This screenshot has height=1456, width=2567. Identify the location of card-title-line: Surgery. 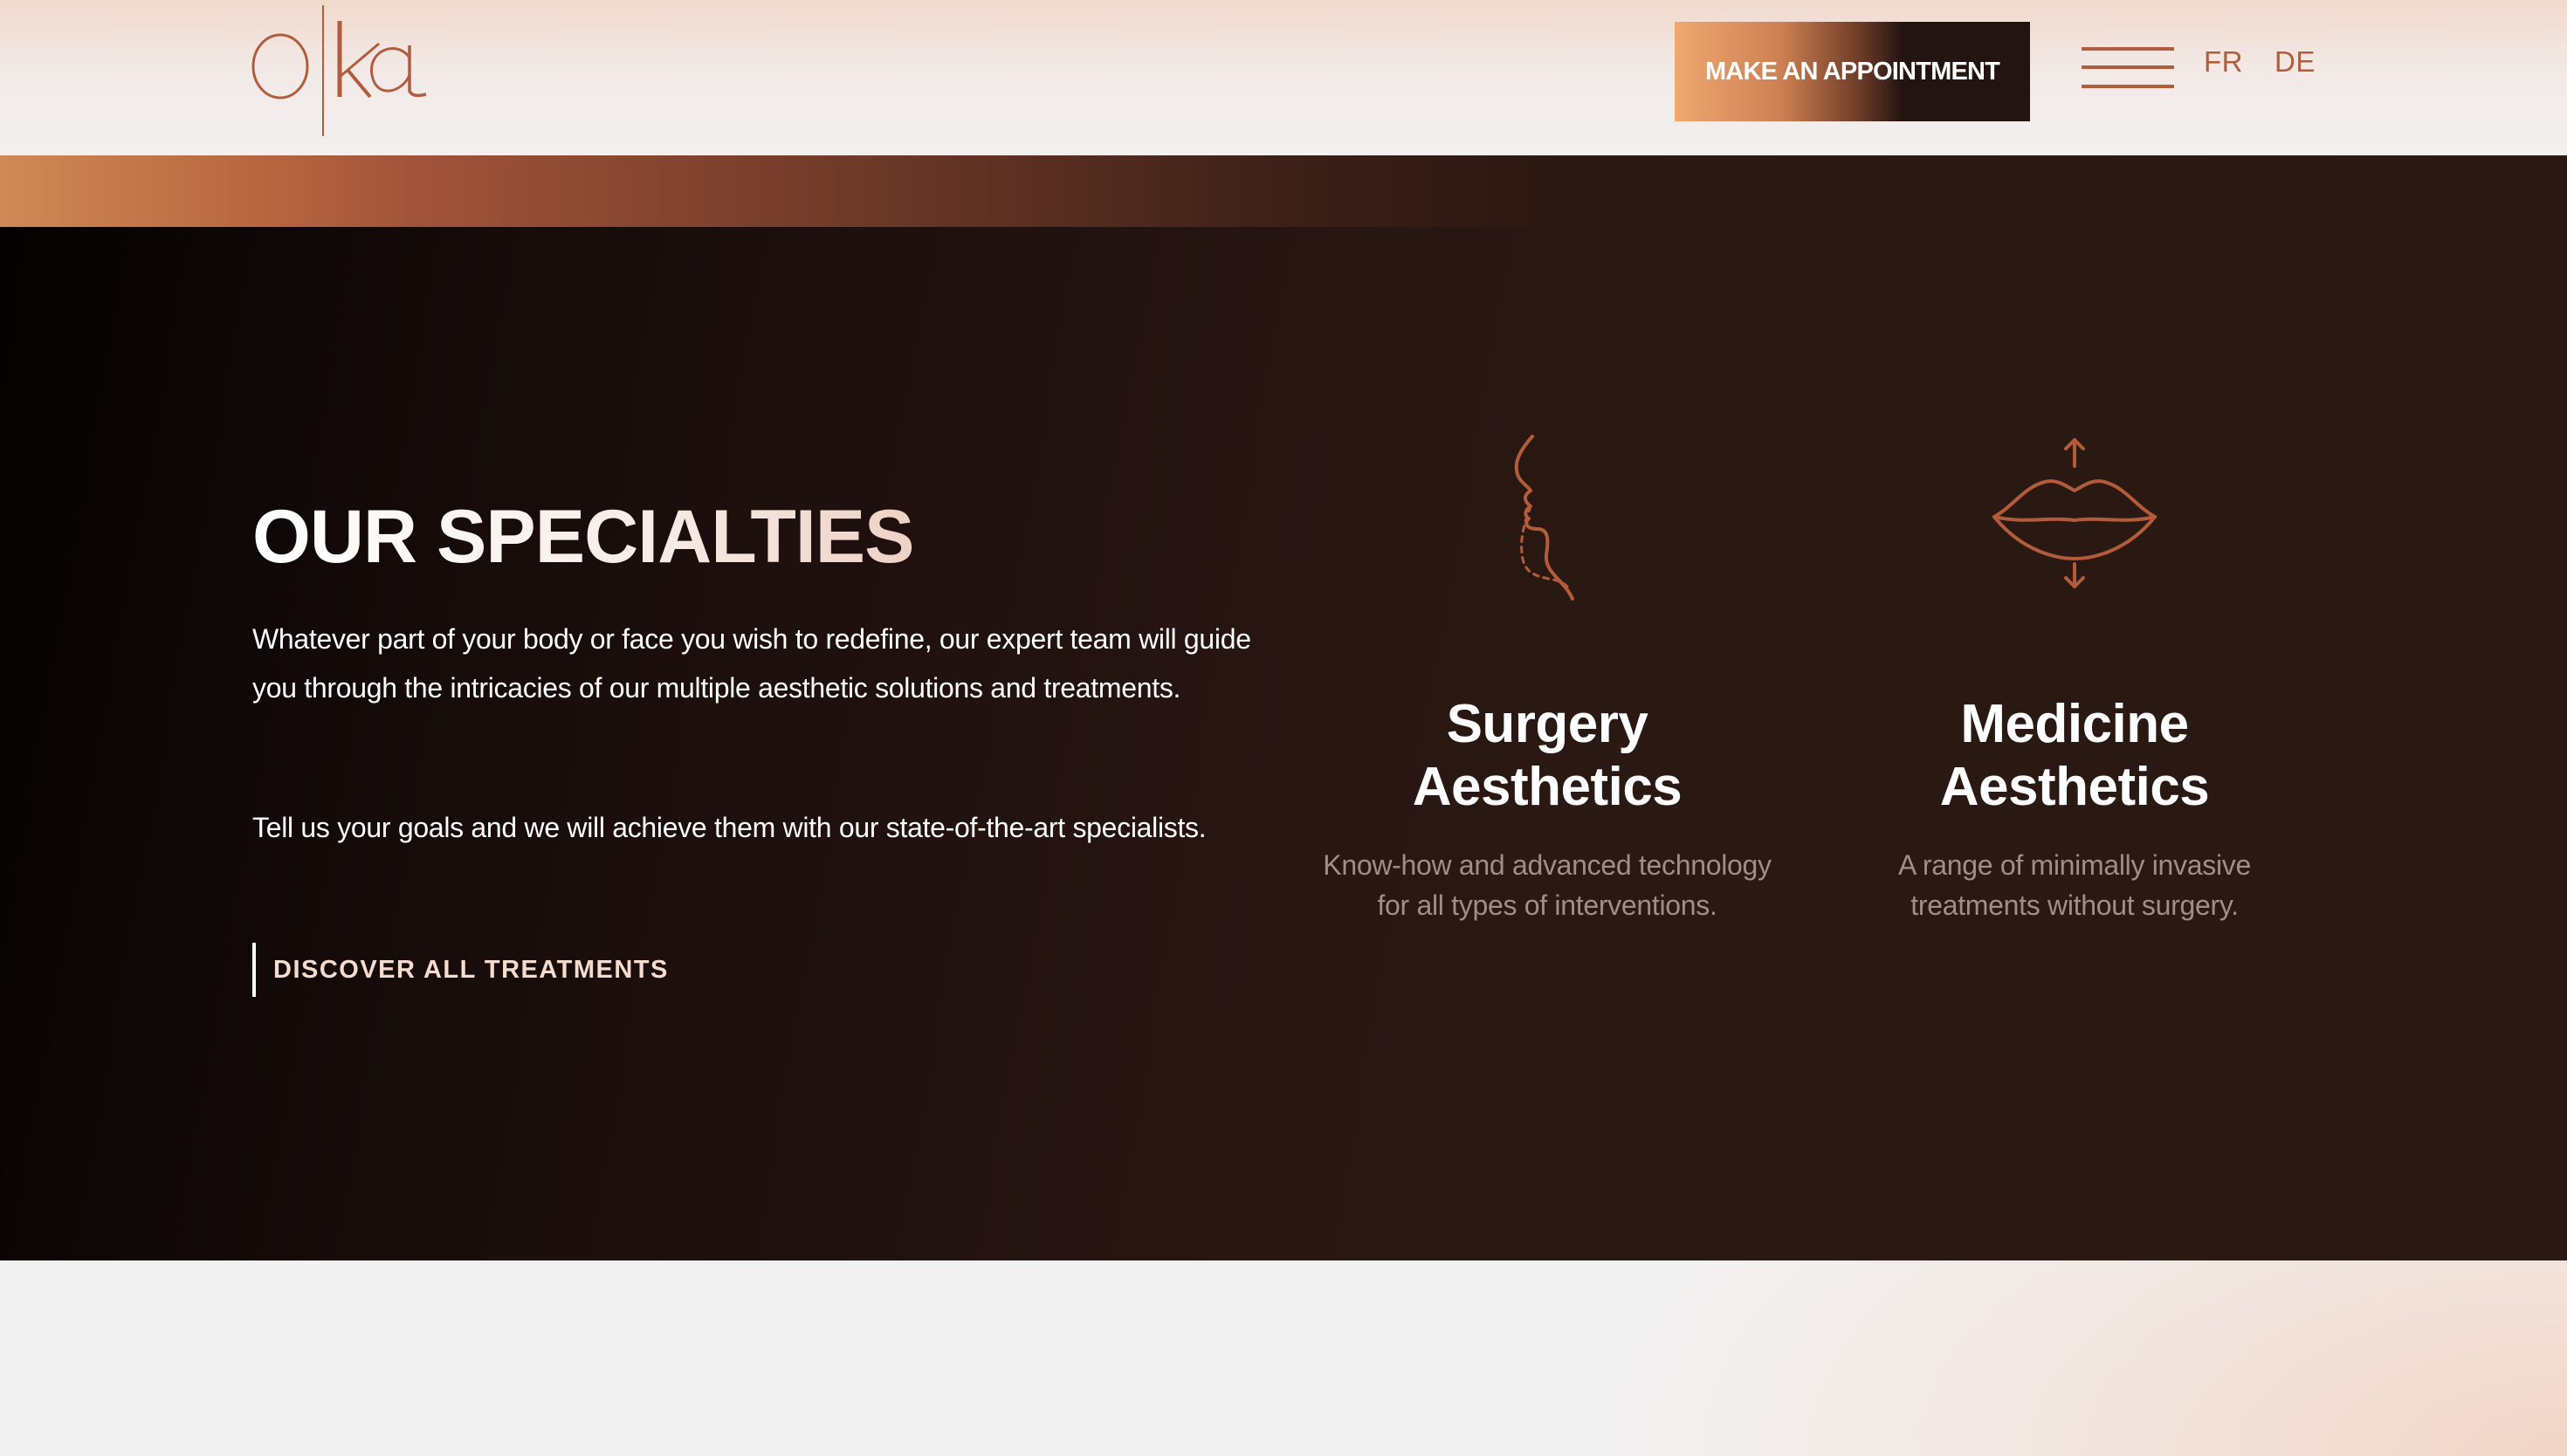
(1547, 724).